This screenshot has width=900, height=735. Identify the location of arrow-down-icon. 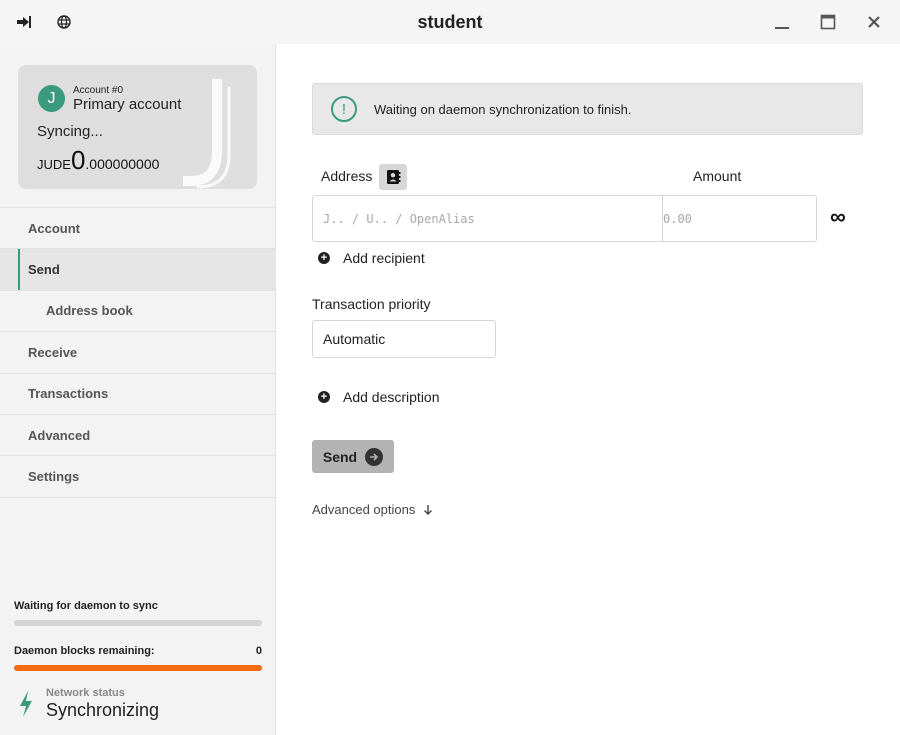
(428, 509).